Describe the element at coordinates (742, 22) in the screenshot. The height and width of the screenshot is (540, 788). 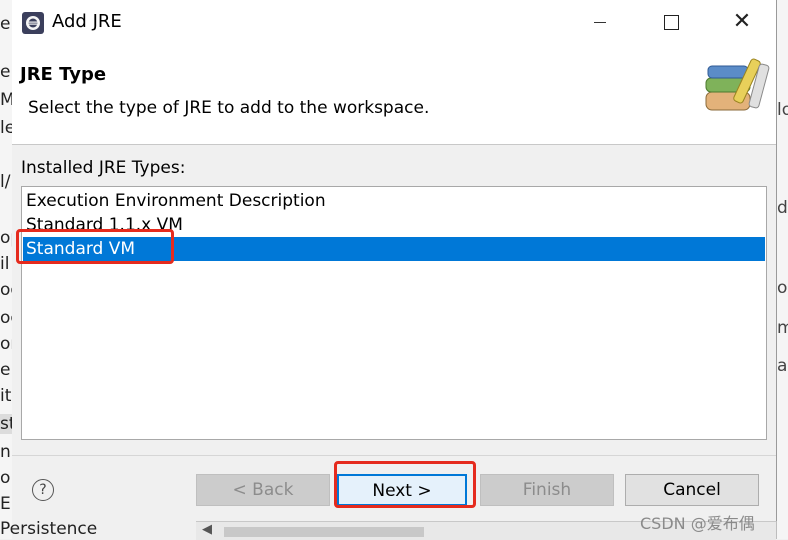
I see `close-button: ✕` at that location.